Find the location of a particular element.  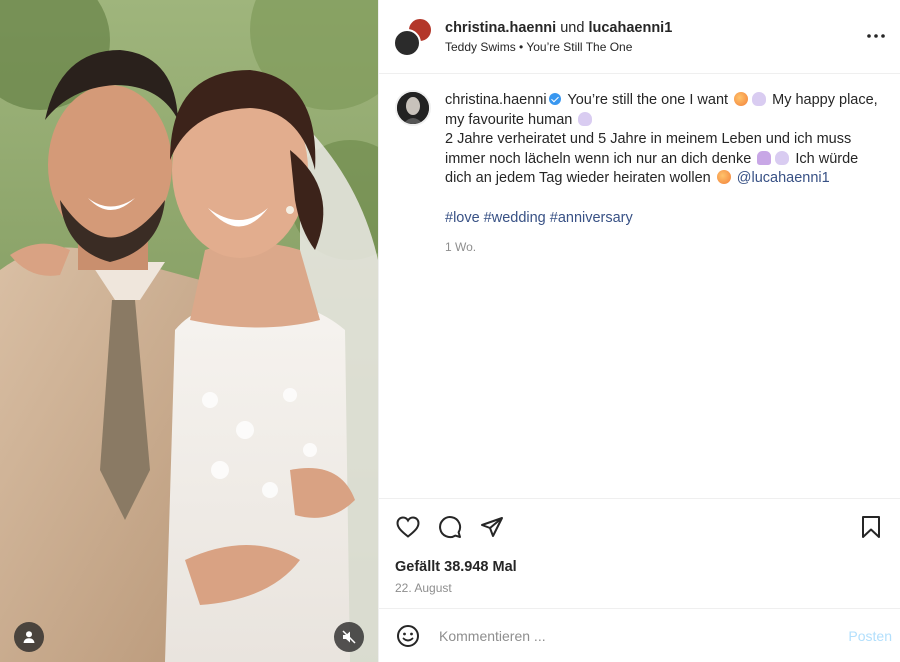

emoji-picker-button is located at coordinates (408, 636).